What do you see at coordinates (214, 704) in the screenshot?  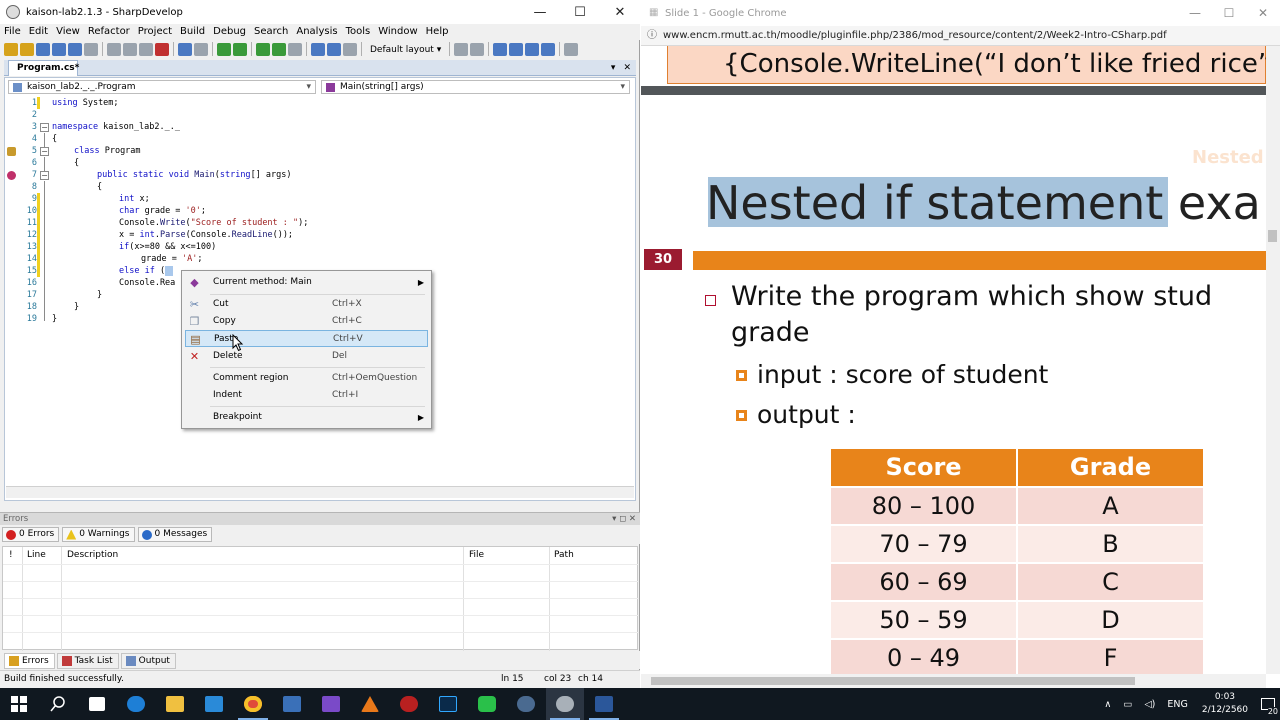 I see `taskbar-store` at bounding box center [214, 704].